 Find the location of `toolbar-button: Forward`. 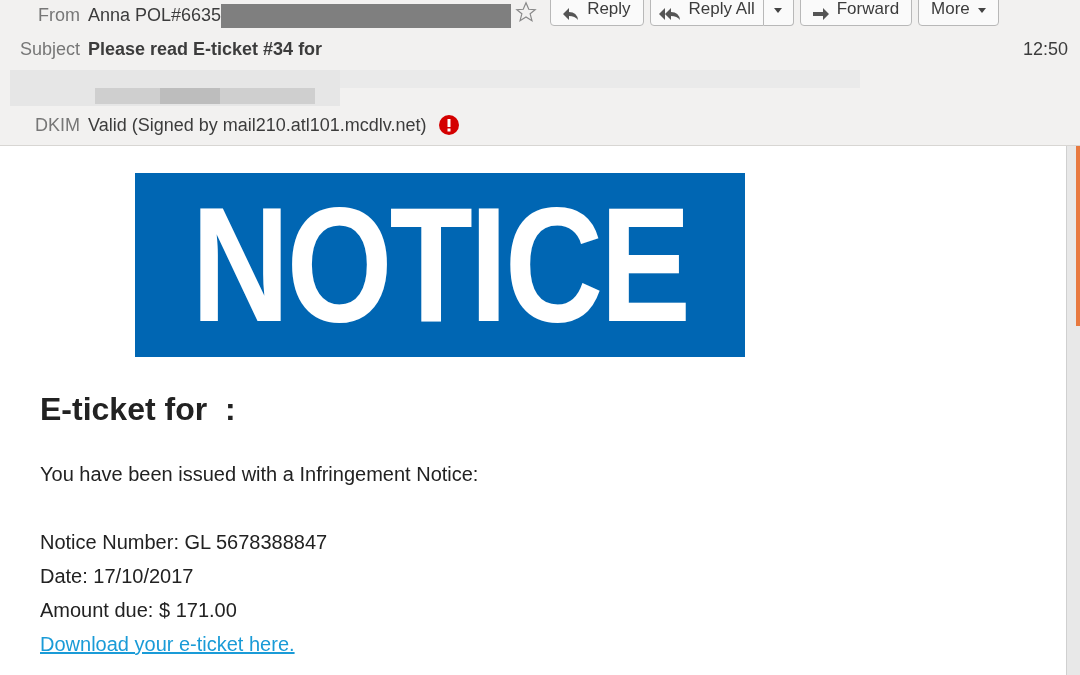

toolbar-button: Forward is located at coordinates (856, 13).